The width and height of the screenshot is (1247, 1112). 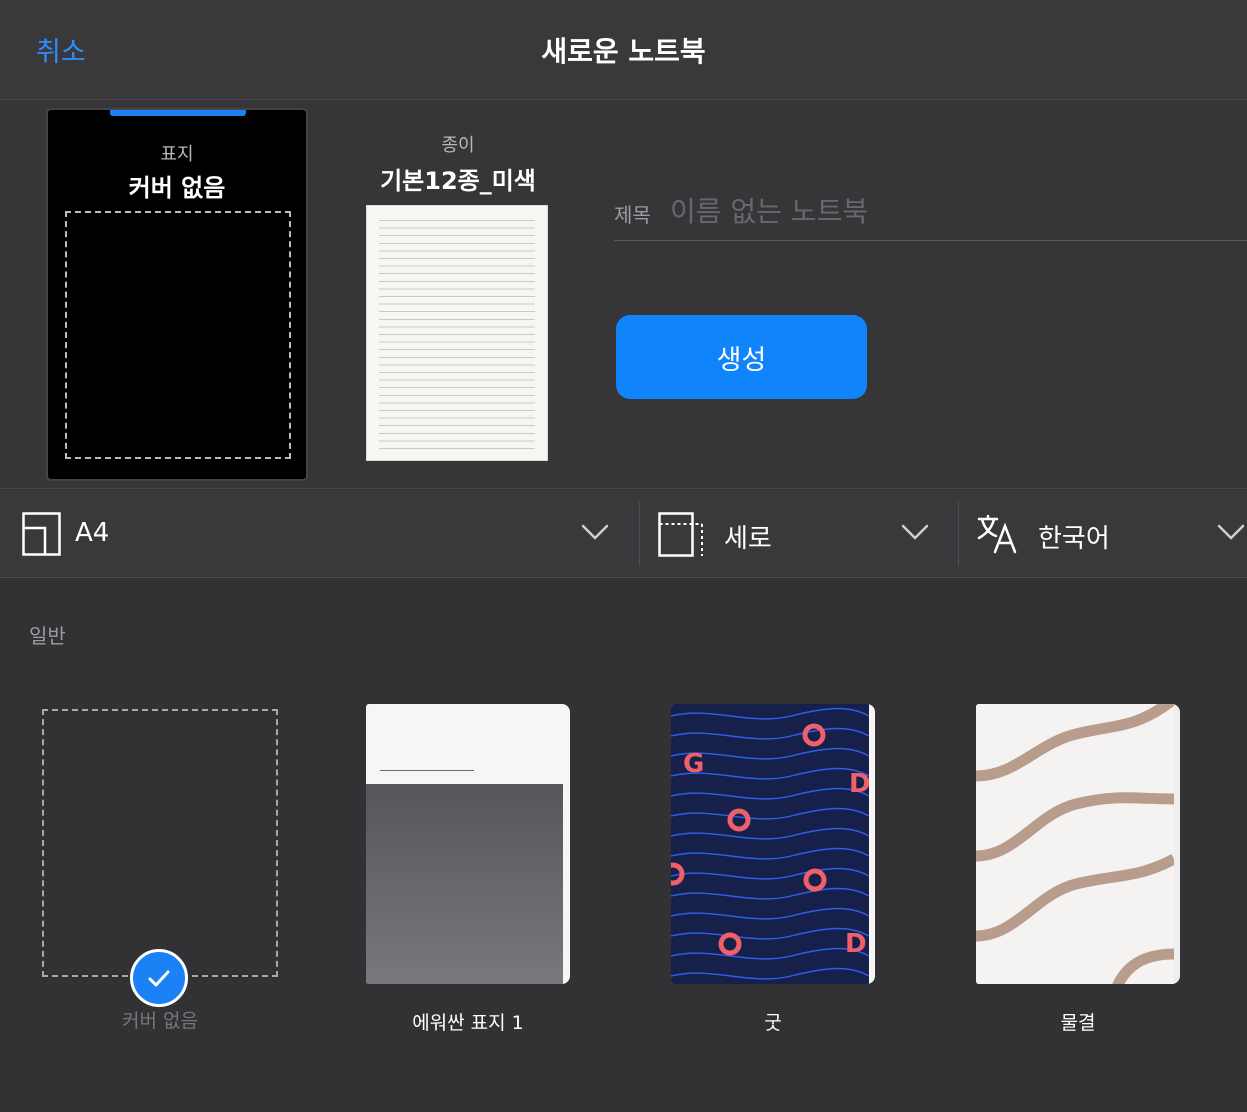 What do you see at coordinates (319, 534) in the screenshot?
I see `page-size-selector: A4` at bounding box center [319, 534].